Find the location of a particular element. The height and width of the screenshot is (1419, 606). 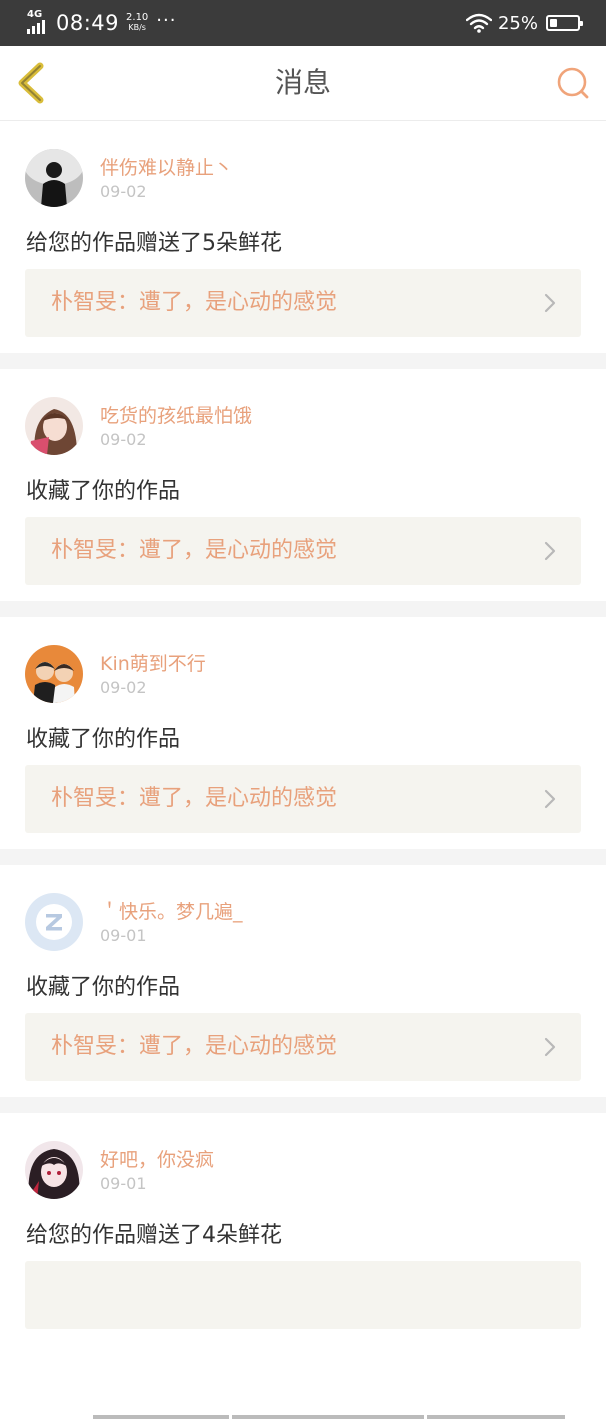

search-icon is located at coordinates (573, 83).